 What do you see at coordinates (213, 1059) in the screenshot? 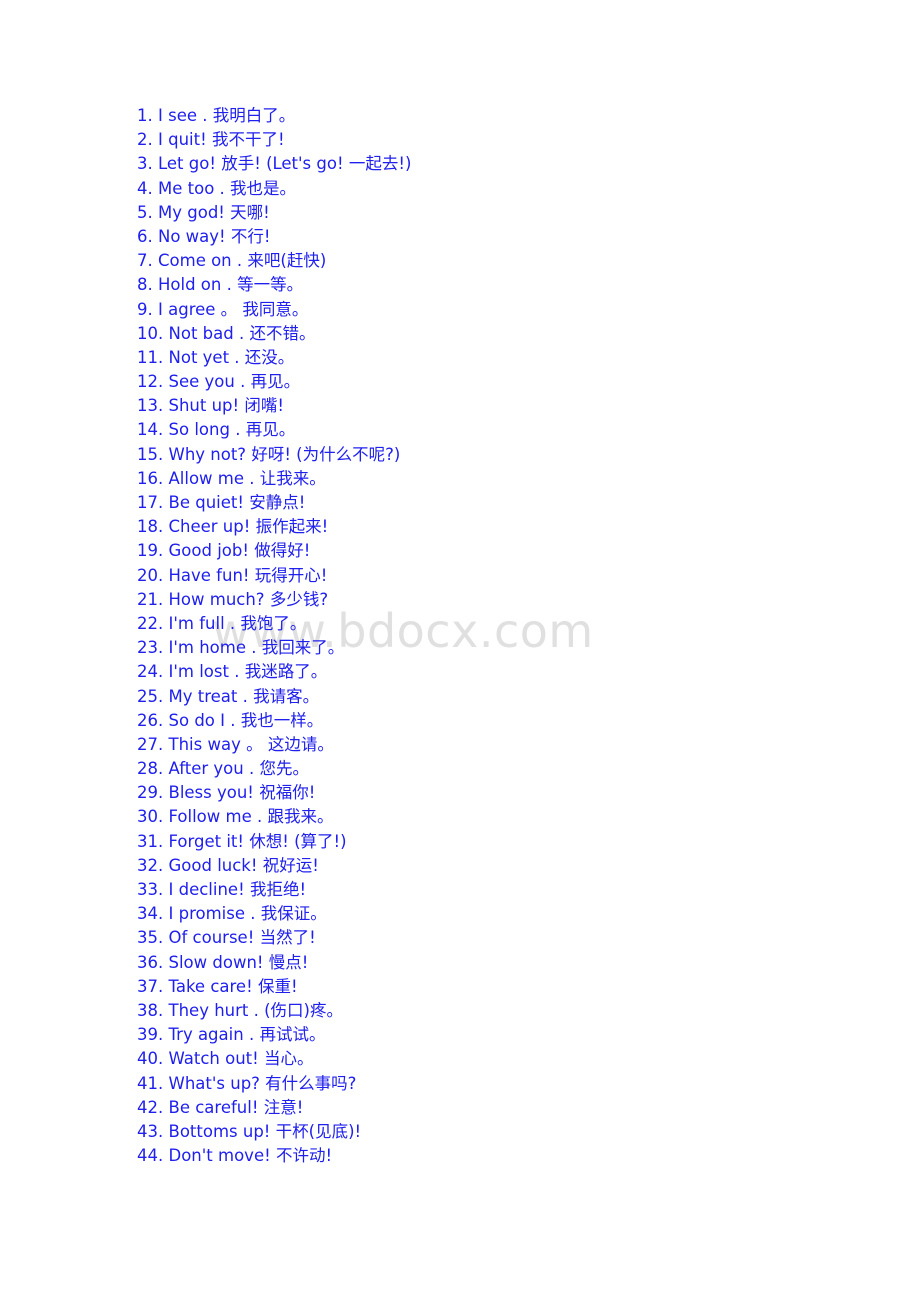
I see `phrase-english: Watch out!` at bounding box center [213, 1059].